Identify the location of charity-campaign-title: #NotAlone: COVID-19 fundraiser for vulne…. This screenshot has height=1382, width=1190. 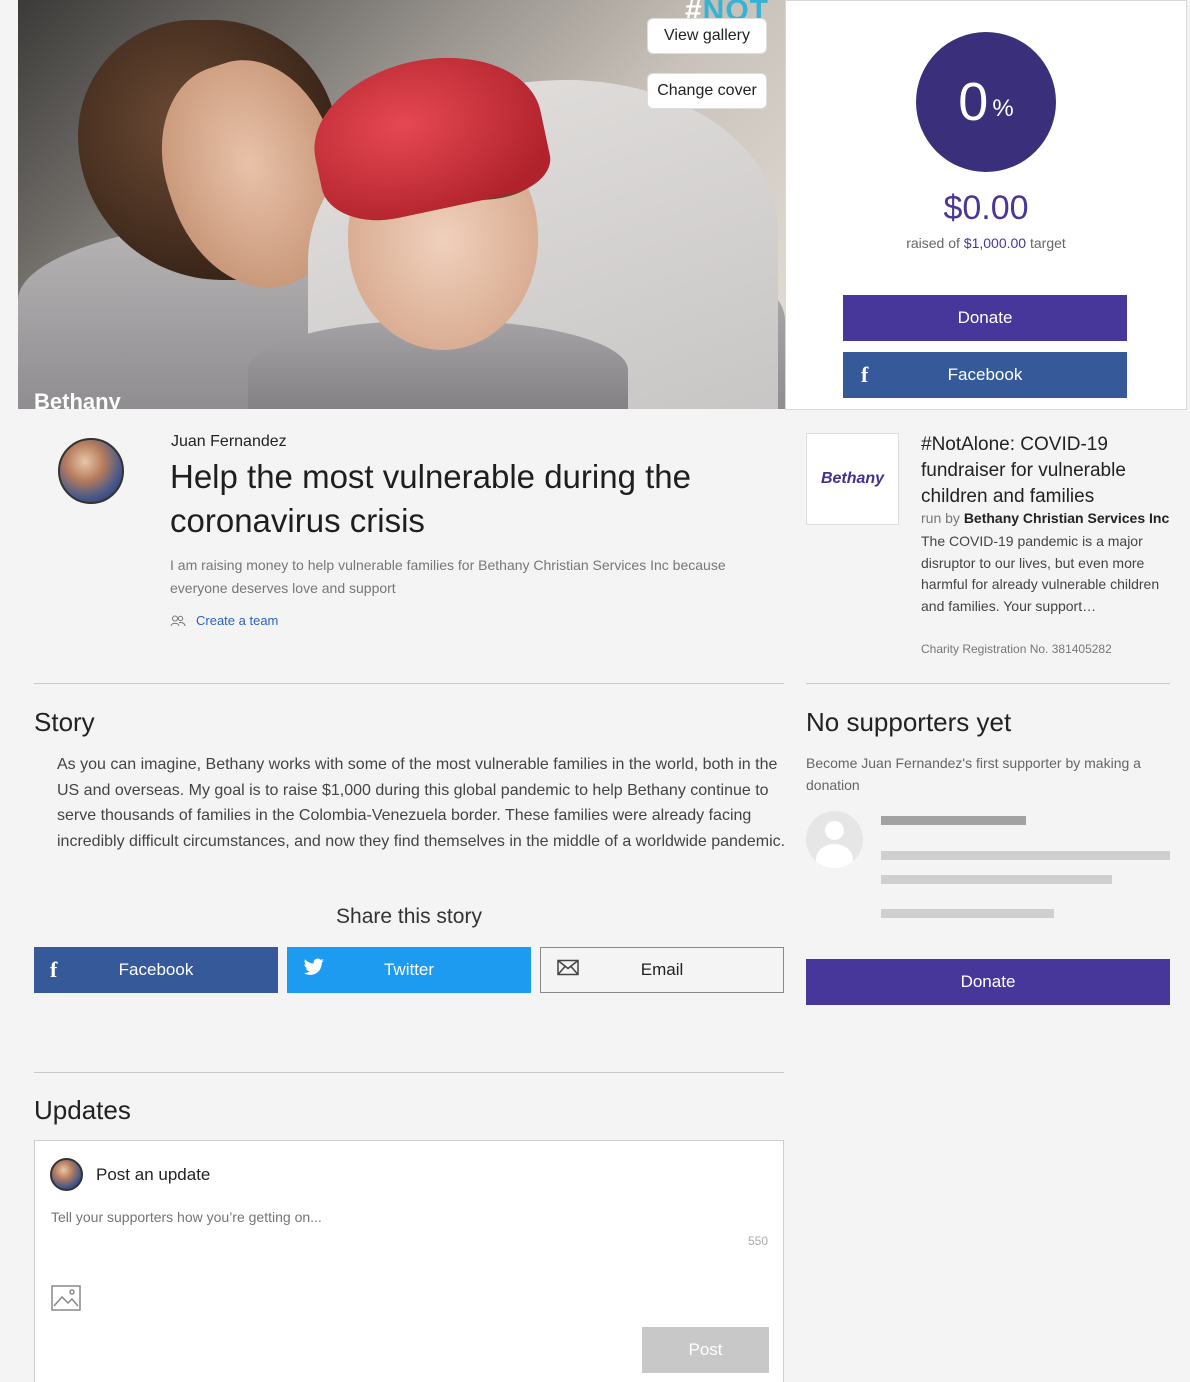
(1043, 471).